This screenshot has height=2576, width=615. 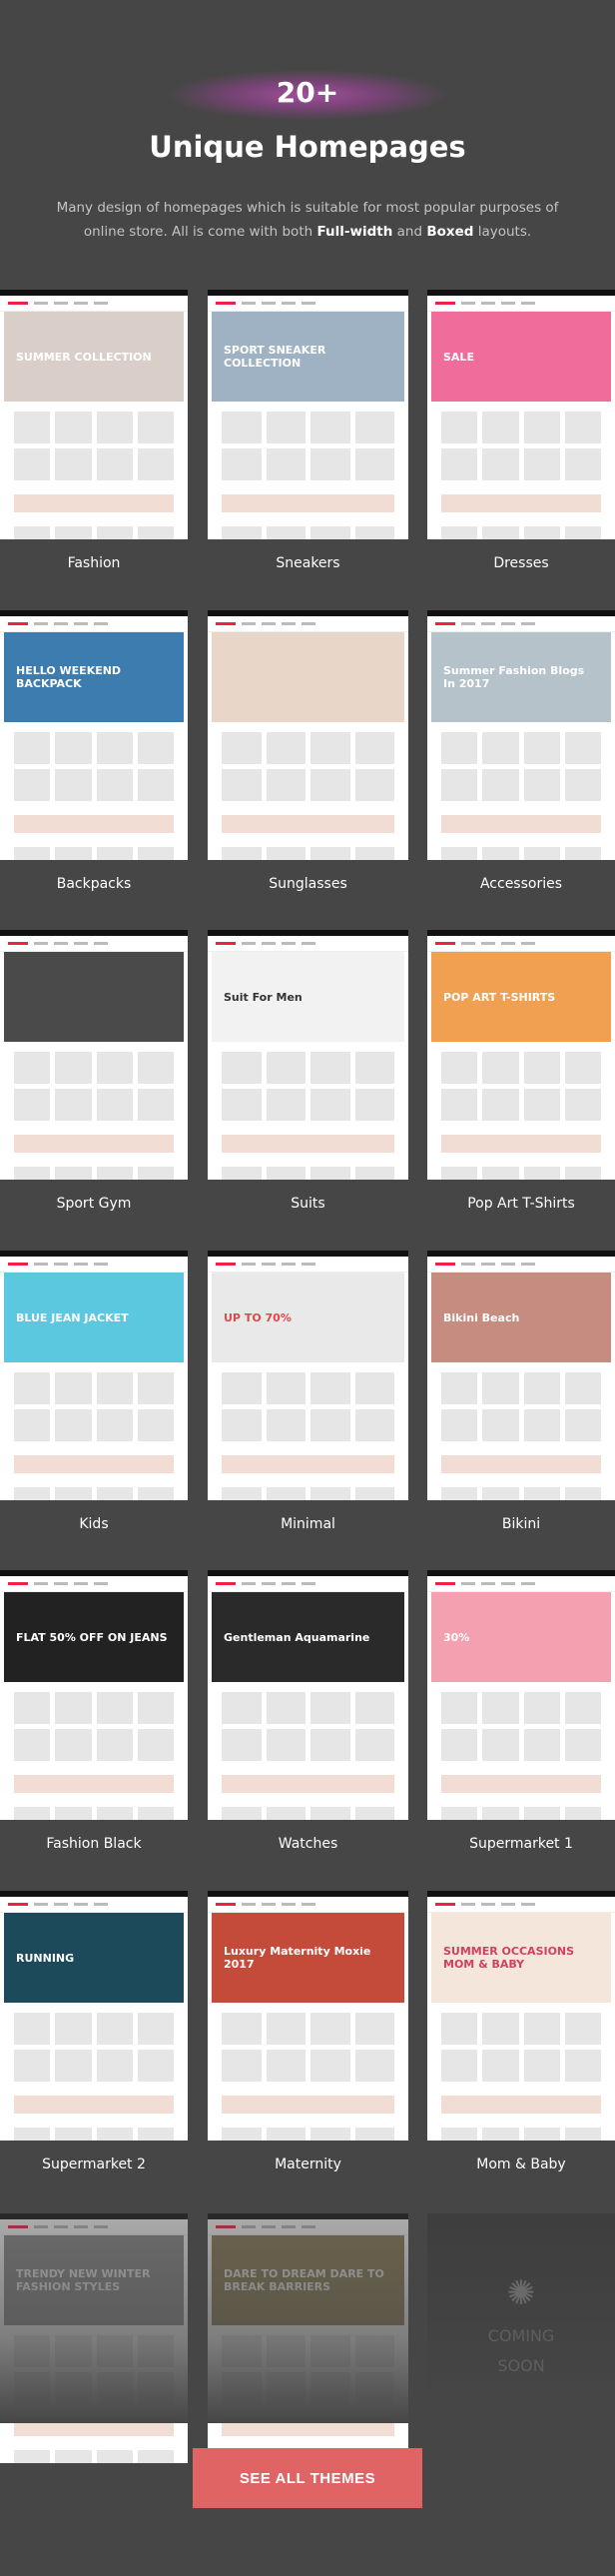 What do you see at coordinates (94, 884) in the screenshot?
I see `theme-label: Backpacks` at bounding box center [94, 884].